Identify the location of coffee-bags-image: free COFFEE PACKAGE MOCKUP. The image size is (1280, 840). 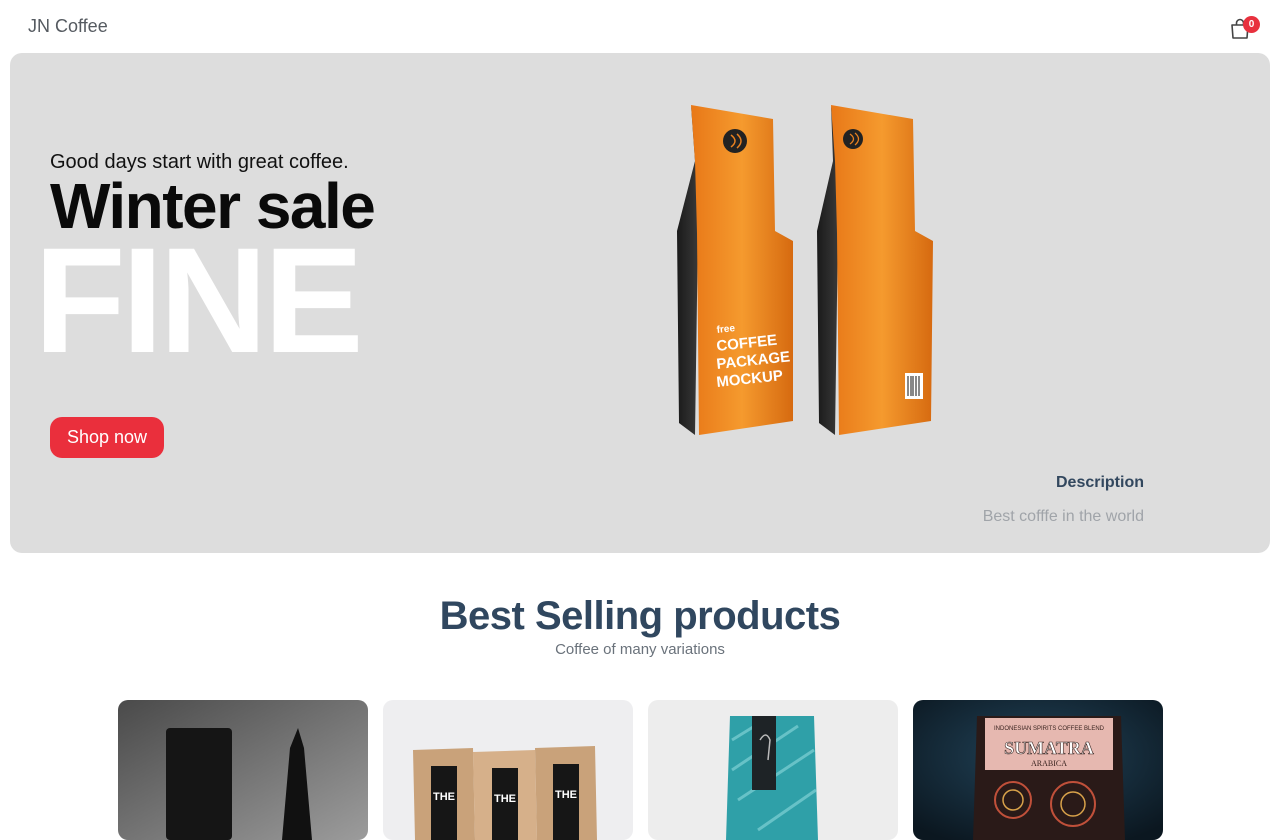
(805, 270).